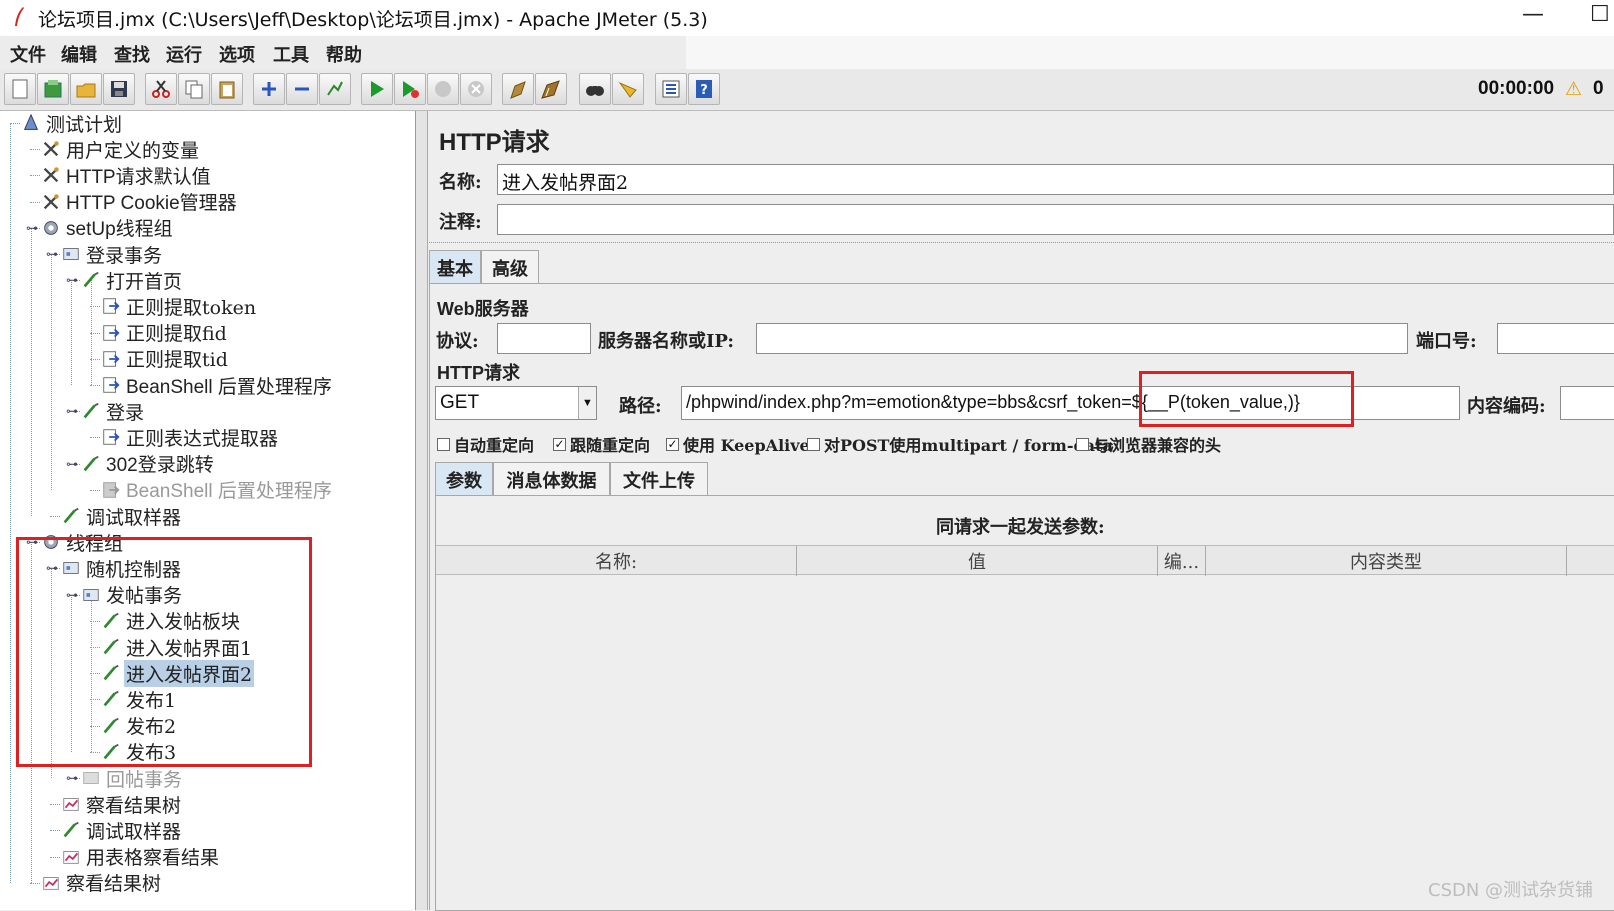 The height and width of the screenshot is (911, 1614). Describe the element at coordinates (20, 89) in the screenshot. I see `new-icon` at that location.